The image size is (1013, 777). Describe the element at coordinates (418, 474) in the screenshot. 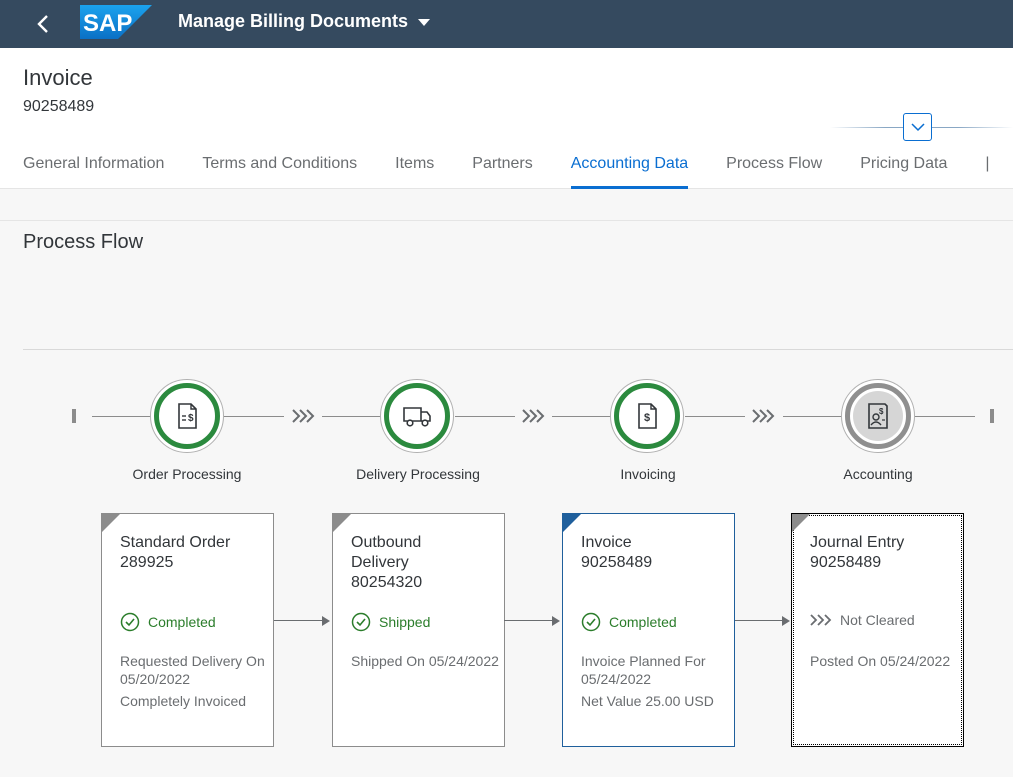

I see `lane-label: Delivery Processing` at that location.